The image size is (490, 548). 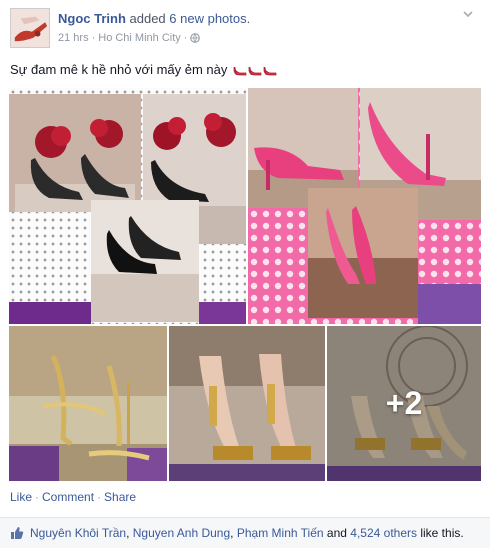 I want to click on action-suffix: ., so click(x=248, y=18).